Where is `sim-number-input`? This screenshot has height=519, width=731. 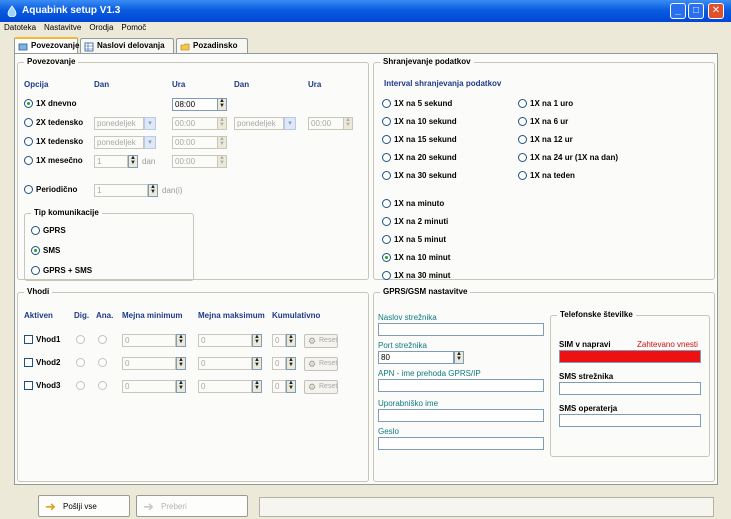 sim-number-input is located at coordinates (630, 356).